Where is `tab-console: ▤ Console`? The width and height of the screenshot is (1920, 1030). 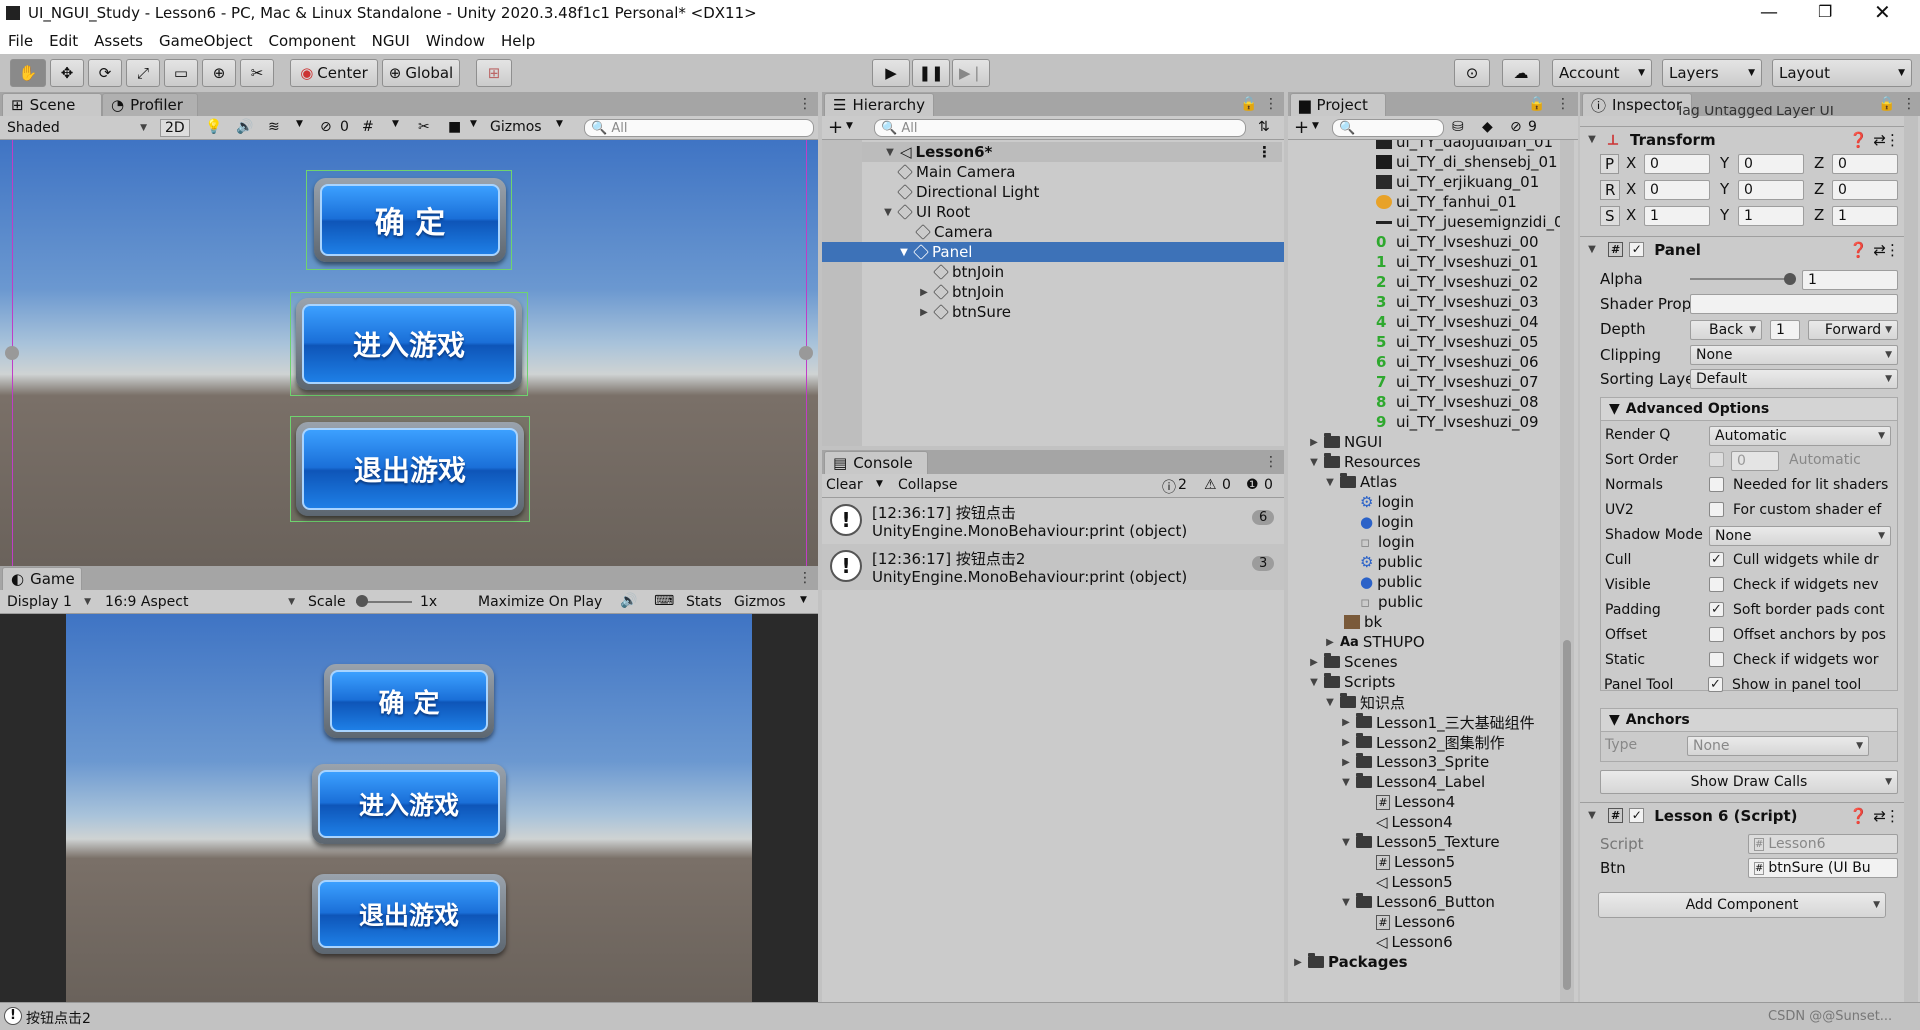 tab-console: ▤ Console is located at coordinates (876, 462).